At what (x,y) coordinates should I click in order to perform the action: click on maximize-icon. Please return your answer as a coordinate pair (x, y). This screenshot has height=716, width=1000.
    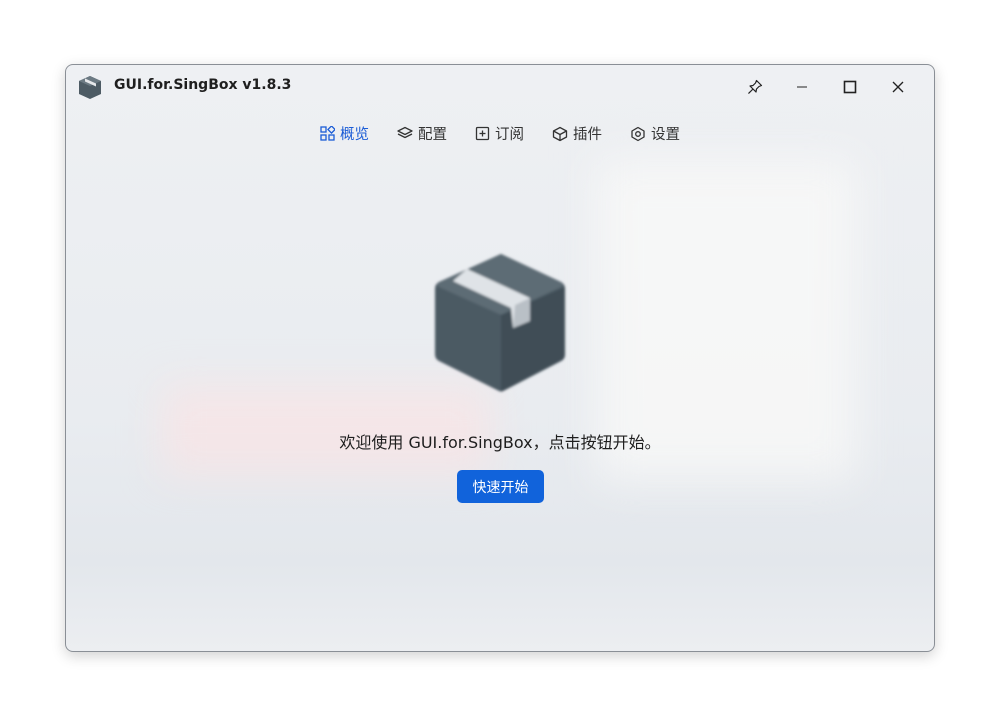
    Looking at the image, I should click on (850, 87).